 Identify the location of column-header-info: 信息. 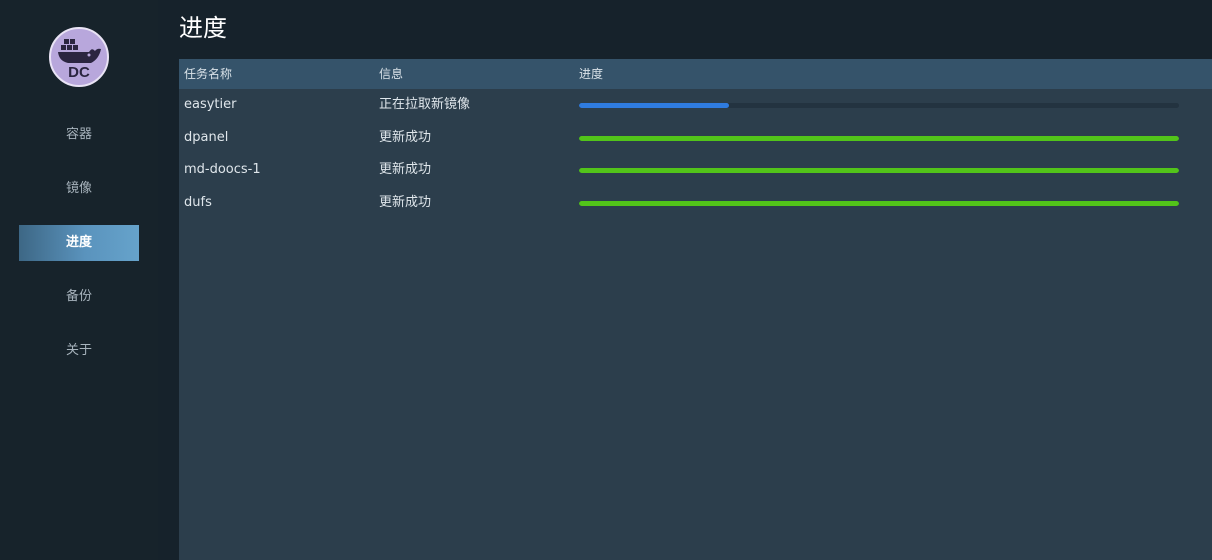
(391, 74).